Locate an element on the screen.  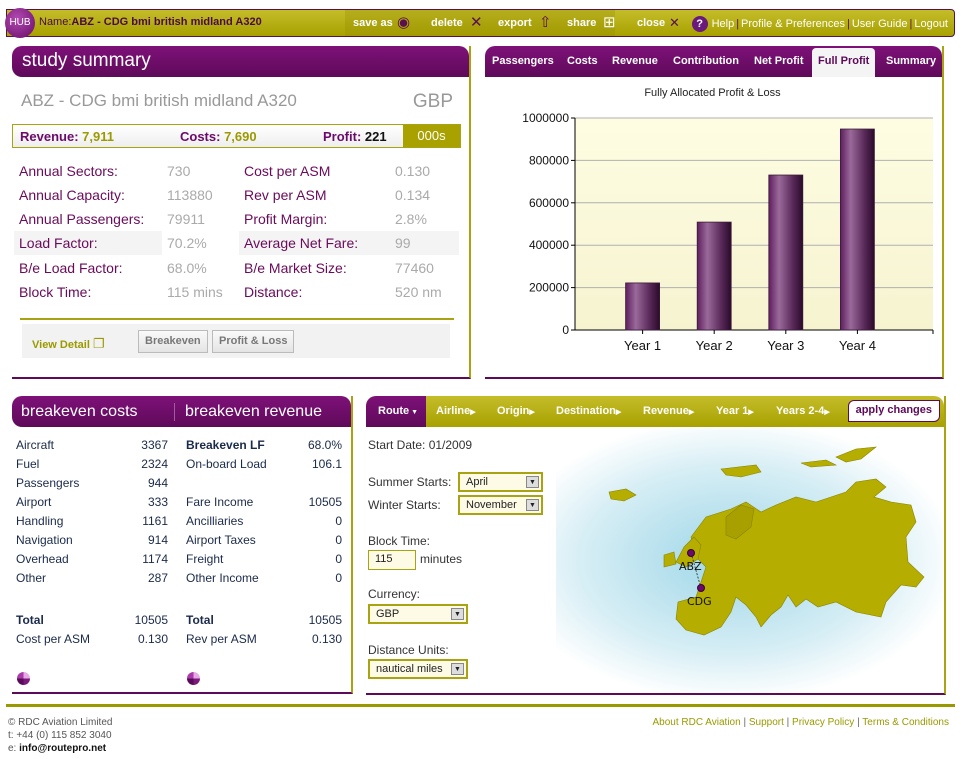
email-prefix: e: is located at coordinates (14, 748).